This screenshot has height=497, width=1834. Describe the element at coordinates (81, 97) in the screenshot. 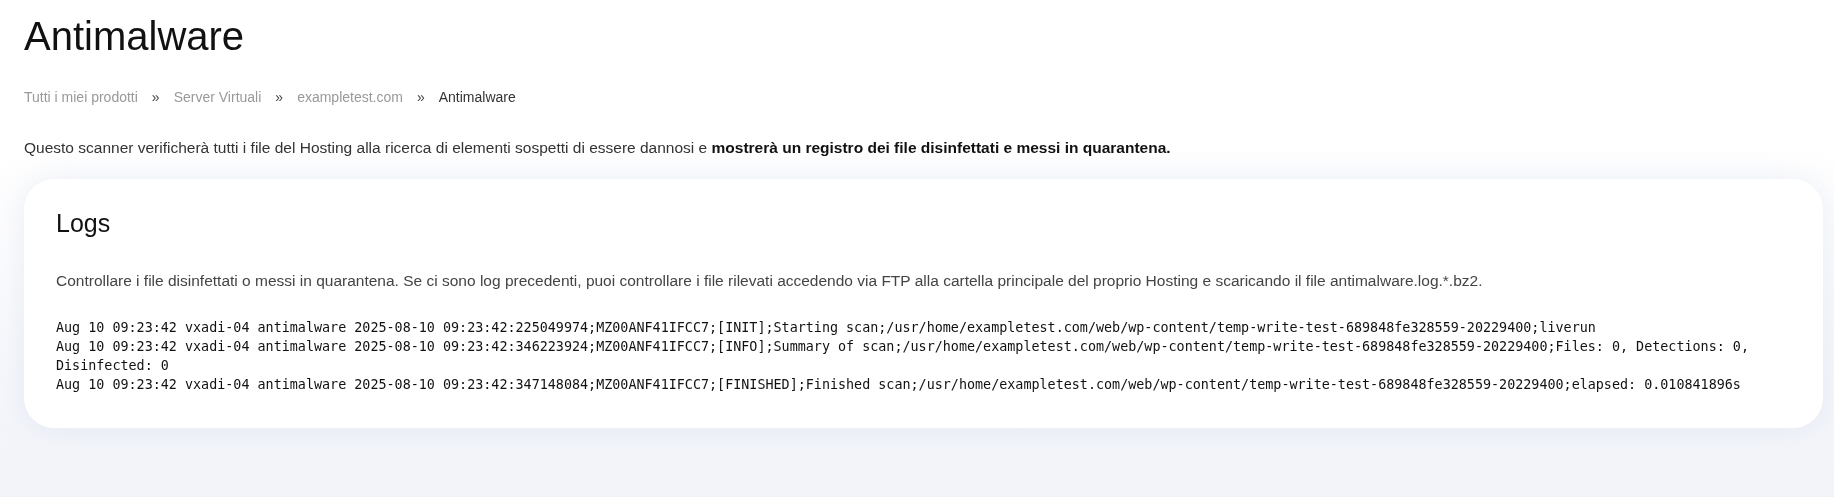

I see `breadcrumb-link: Tutti i miei prodotti` at that location.